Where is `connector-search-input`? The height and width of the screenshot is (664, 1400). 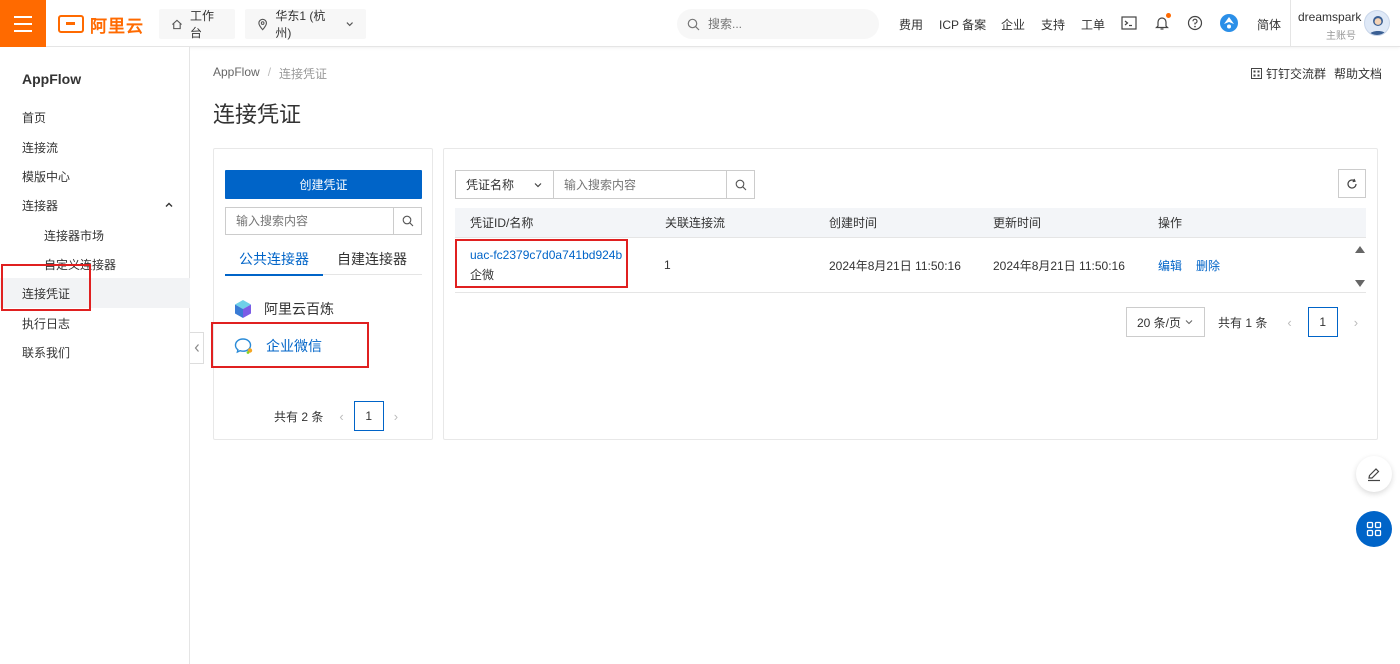
connector-search-input is located at coordinates (309, 221).